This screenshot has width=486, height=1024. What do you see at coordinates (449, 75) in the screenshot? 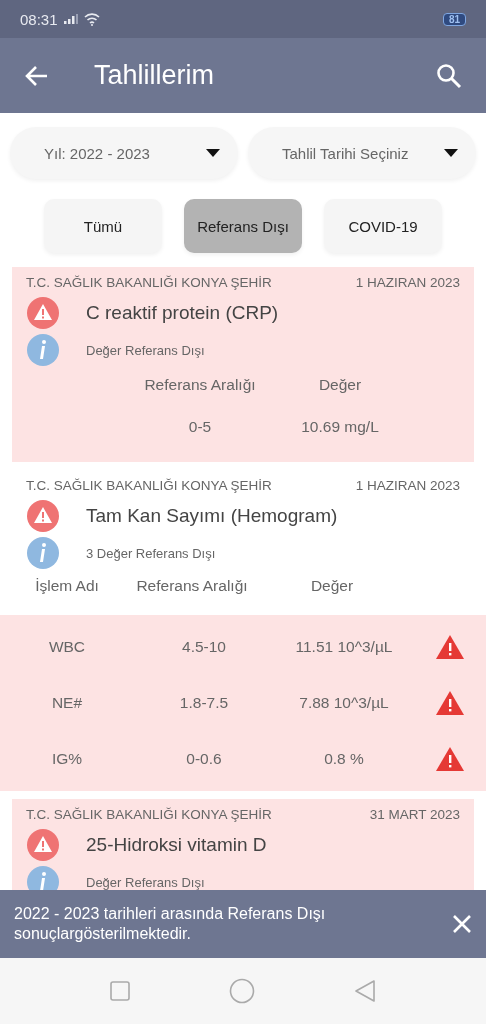
I see `search-button` at bounding box center [449, 75].